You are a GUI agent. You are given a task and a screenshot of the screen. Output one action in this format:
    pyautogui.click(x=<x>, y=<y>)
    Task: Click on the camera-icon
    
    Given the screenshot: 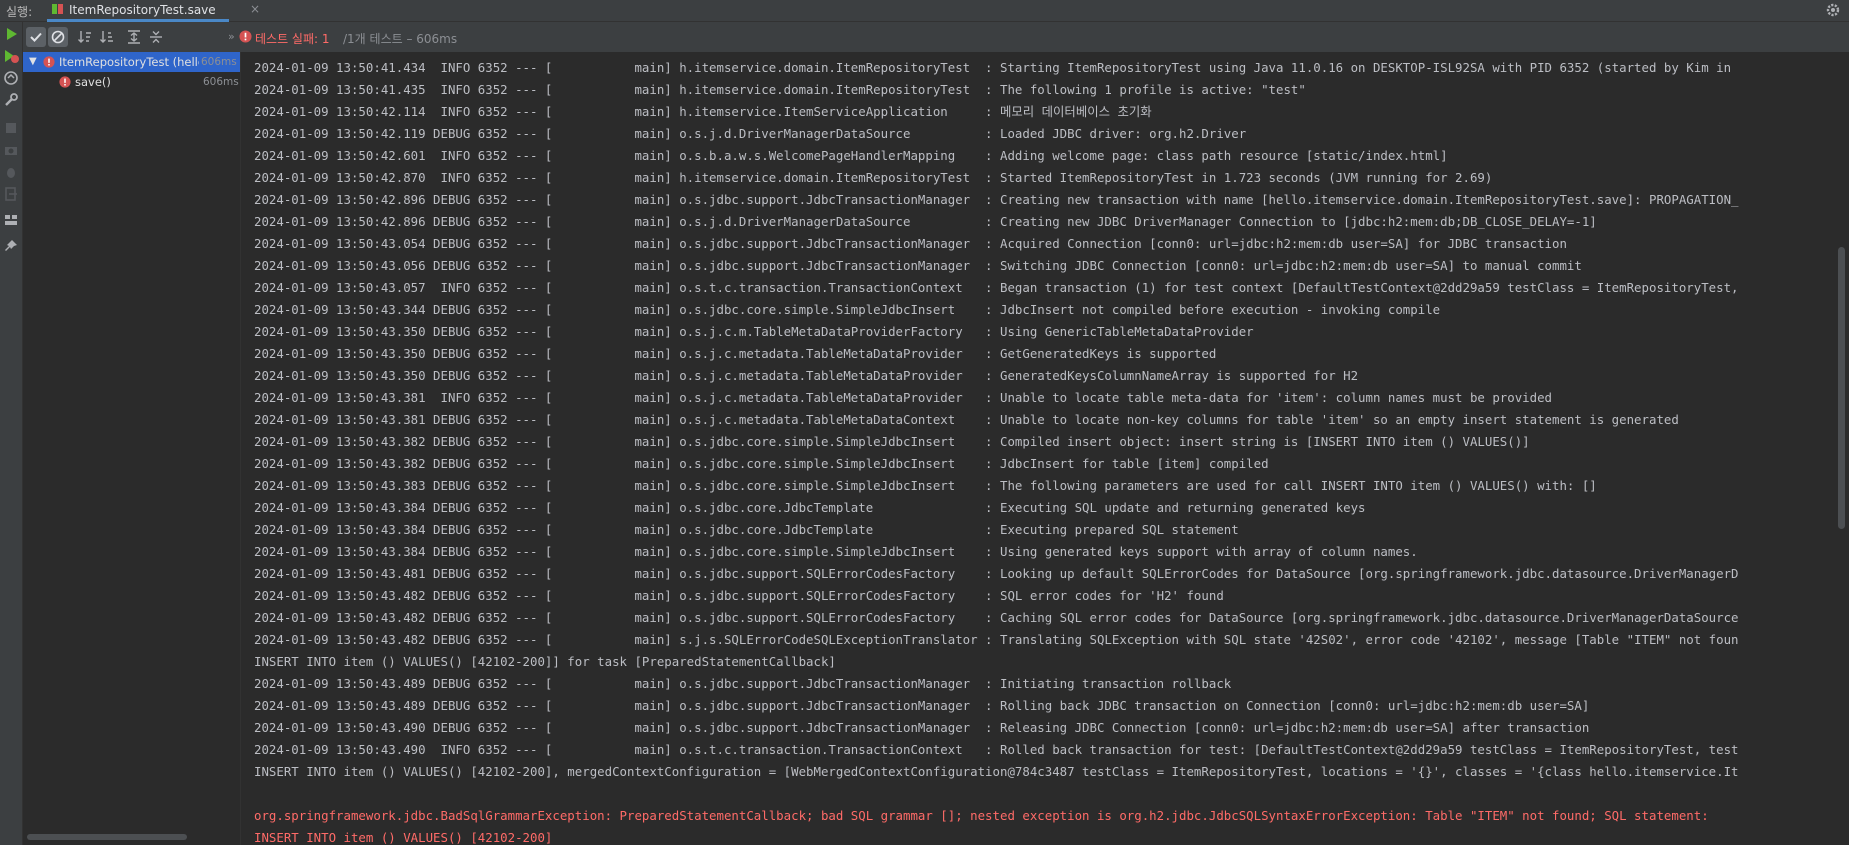 What is the action you would take?
    pyautogui.click(x=11, y=150)
    